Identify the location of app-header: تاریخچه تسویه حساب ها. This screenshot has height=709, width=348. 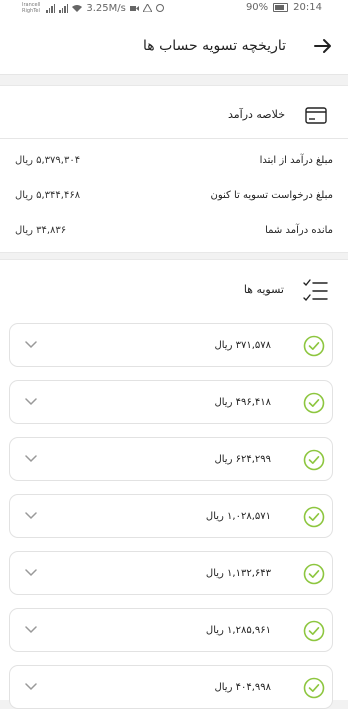
(174, 45).